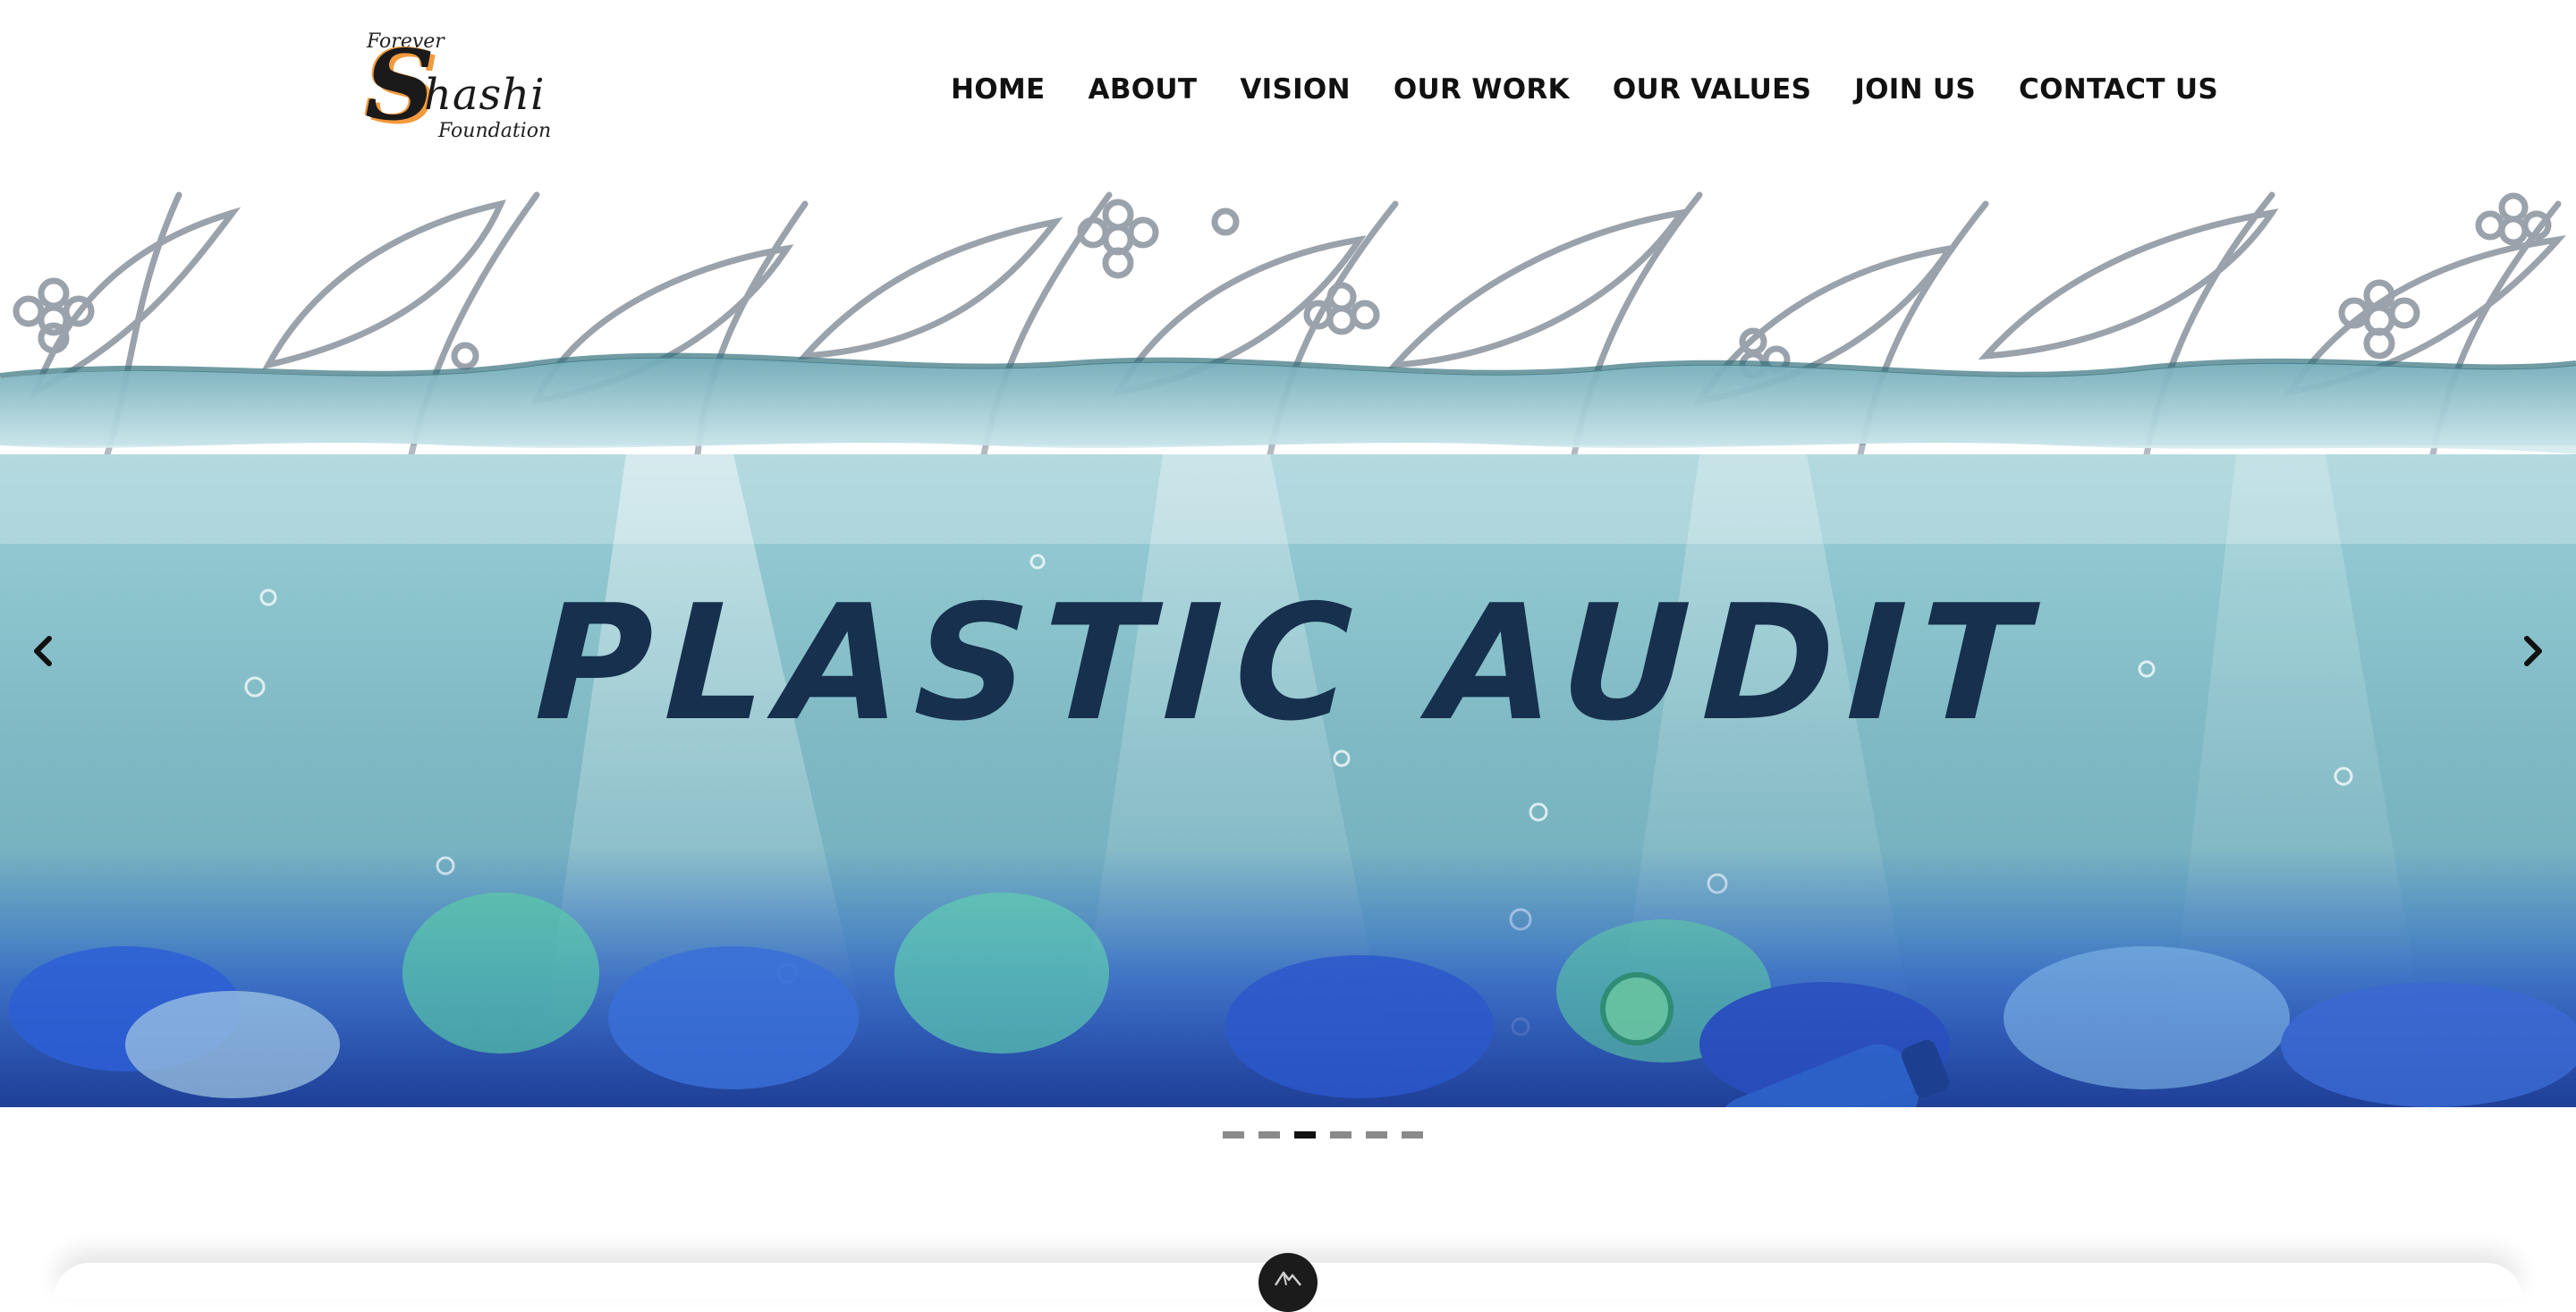  Describe the element at coordinates (998, 89) in the screenshot. I see `nav-home: HOME` at that location.